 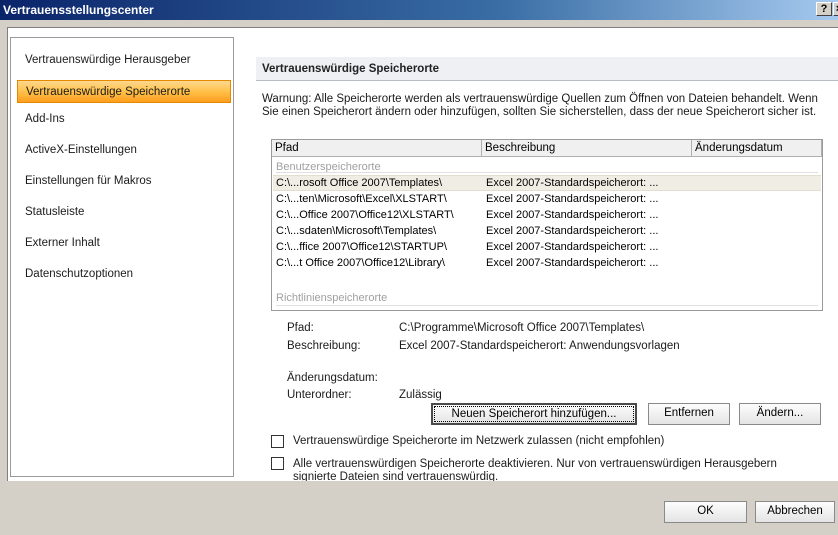 What do you see at coordinates (54, 212) in the screenshot?
I see `sidebar-item-statusleiste: Statusleiste` at bounding box center [54, 212].